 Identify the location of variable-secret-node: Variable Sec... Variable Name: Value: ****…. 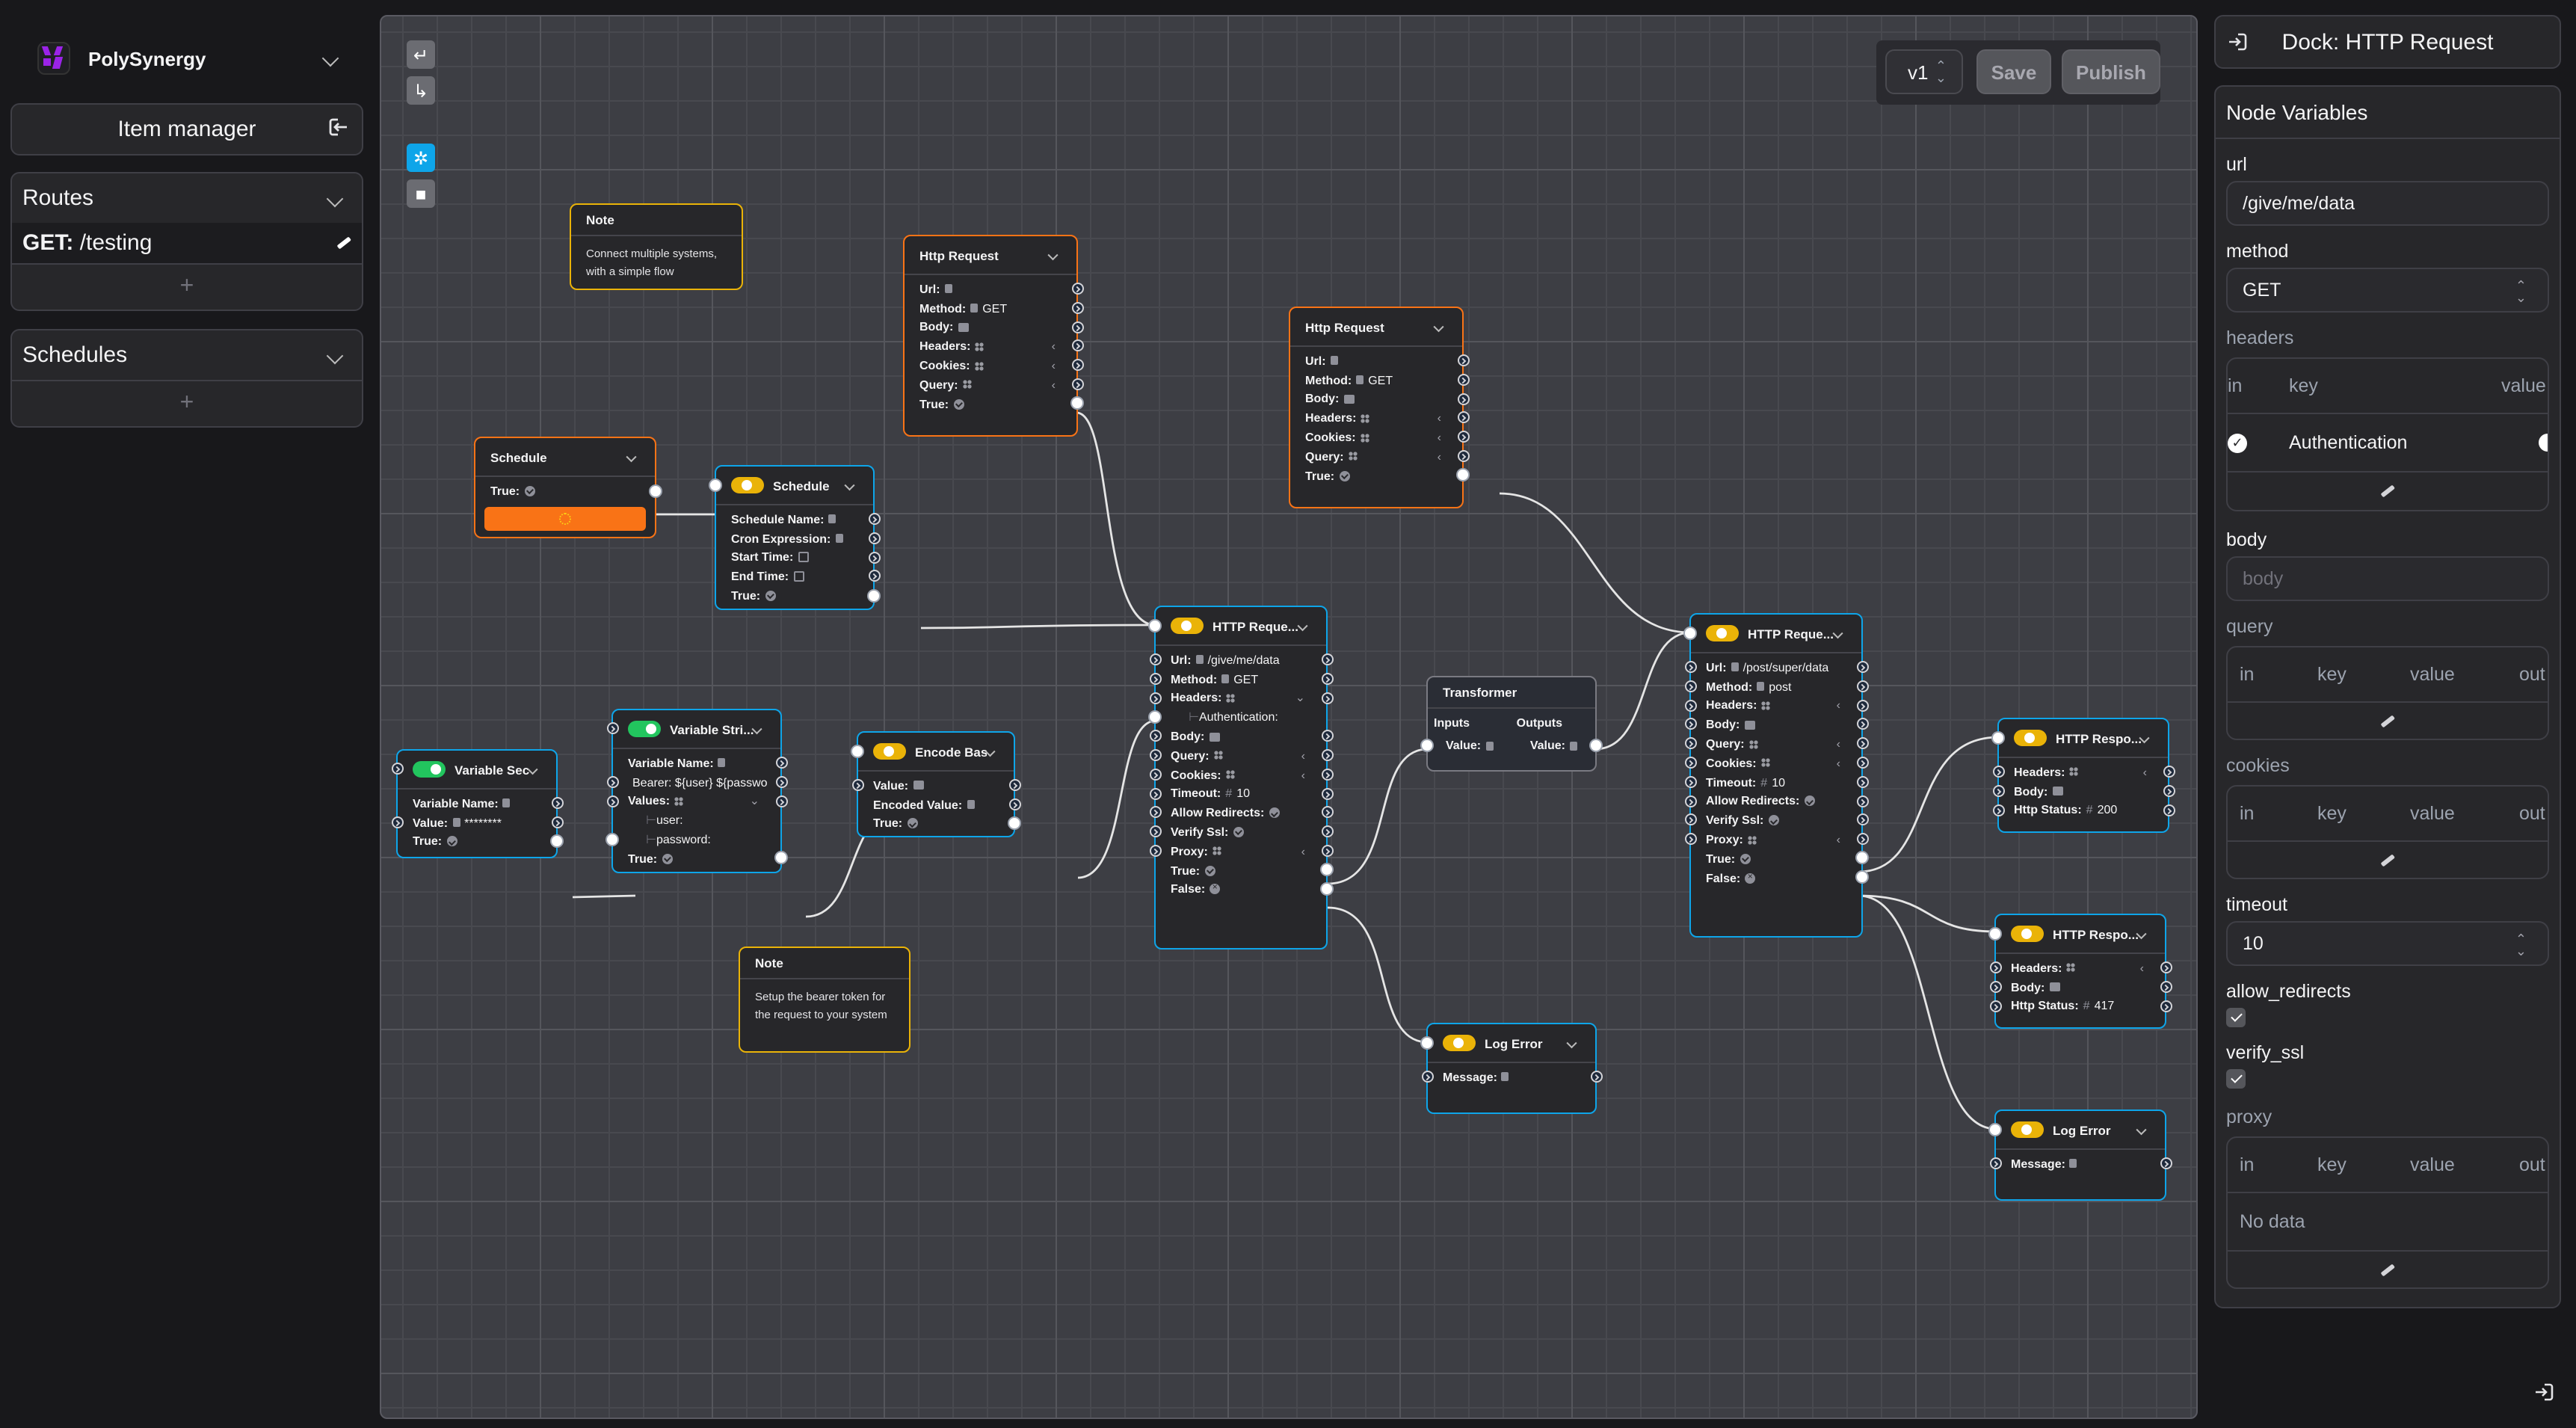
(477, 803).